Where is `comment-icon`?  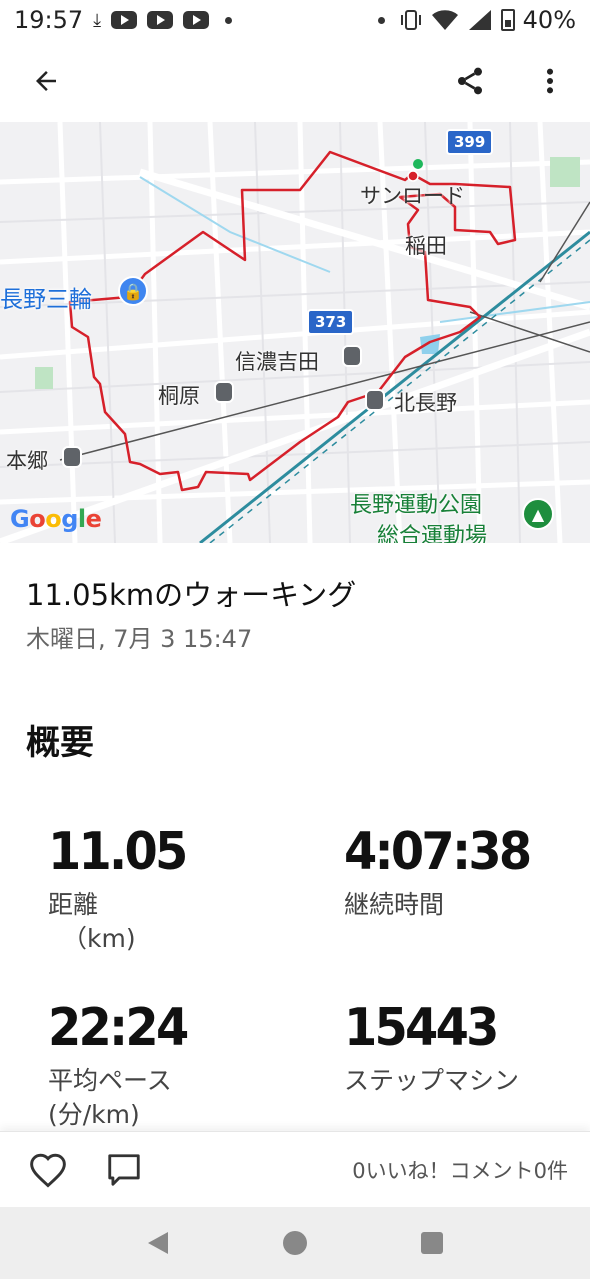 comment-icon is located at coordinates (124, 1169).